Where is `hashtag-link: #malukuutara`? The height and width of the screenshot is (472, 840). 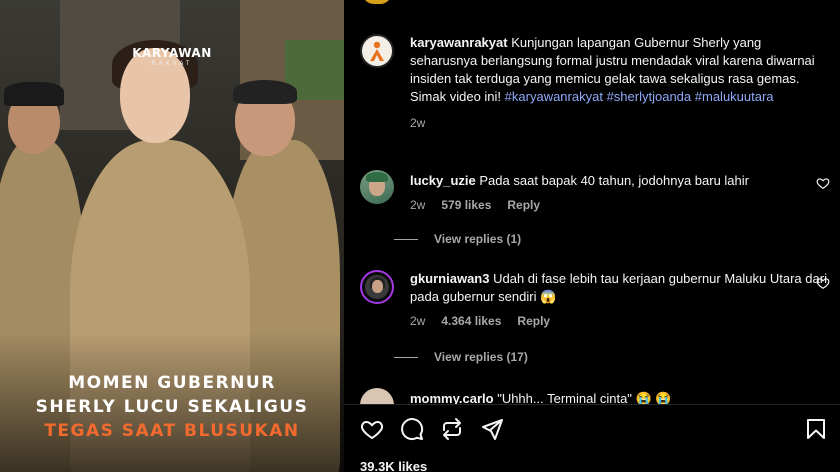 hashtag-link: #malukuutara is located at coordinates (734, 96).